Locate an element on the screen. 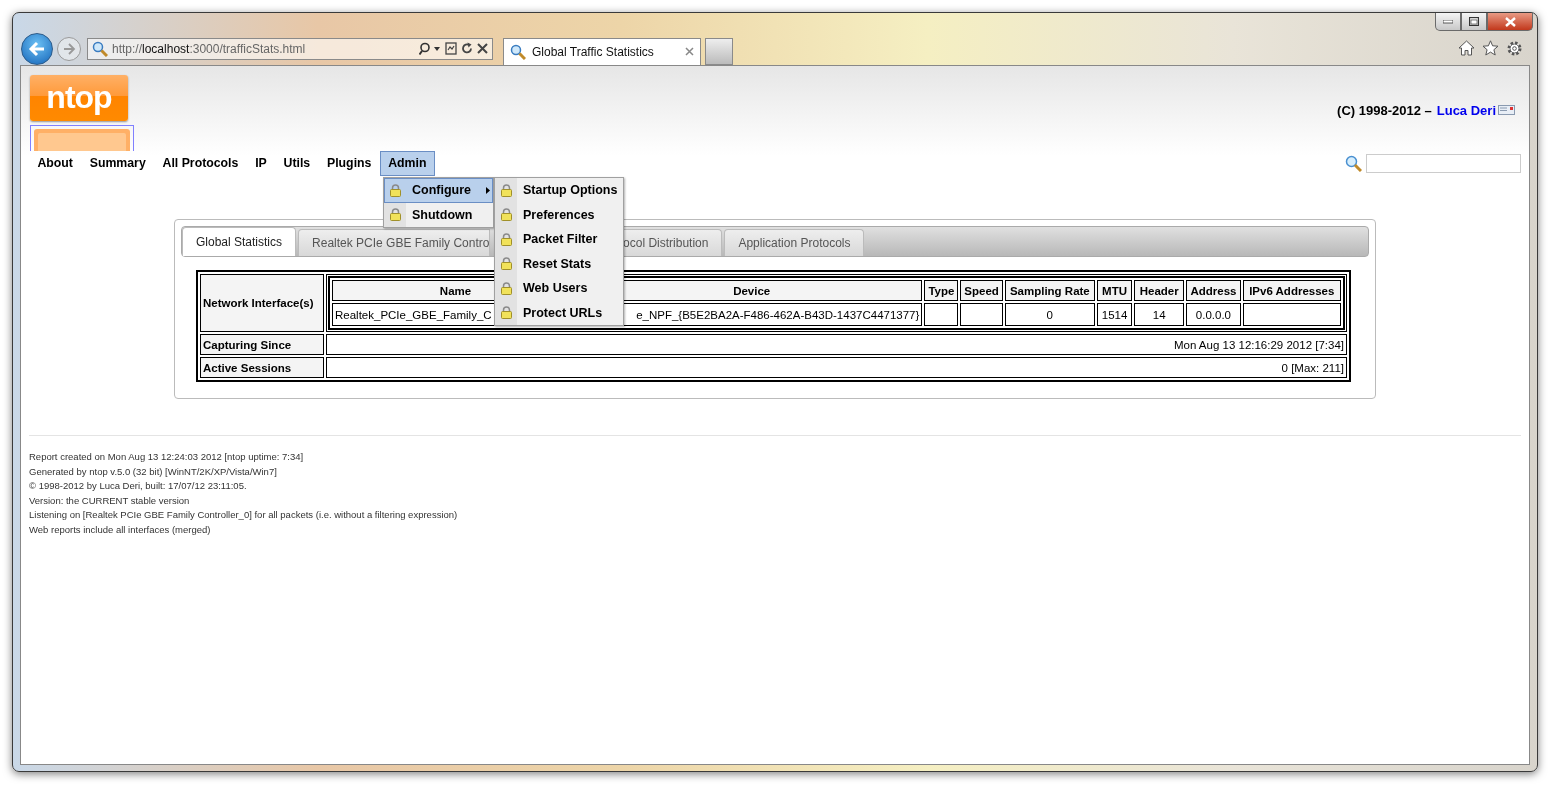 This screenshot has width=1558, height=793. menu-item: Startup Options is located at coordinates (559, 190).